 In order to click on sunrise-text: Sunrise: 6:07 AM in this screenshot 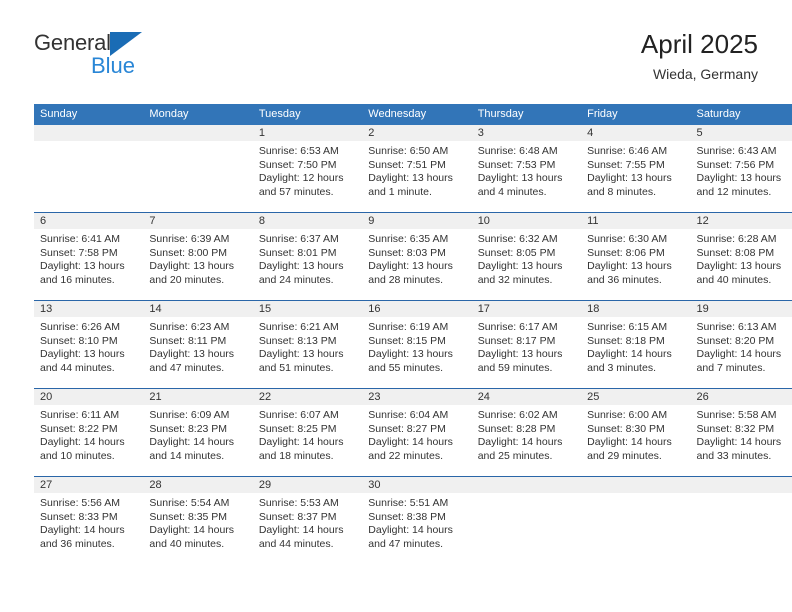, I will do `click(298, 415)`.